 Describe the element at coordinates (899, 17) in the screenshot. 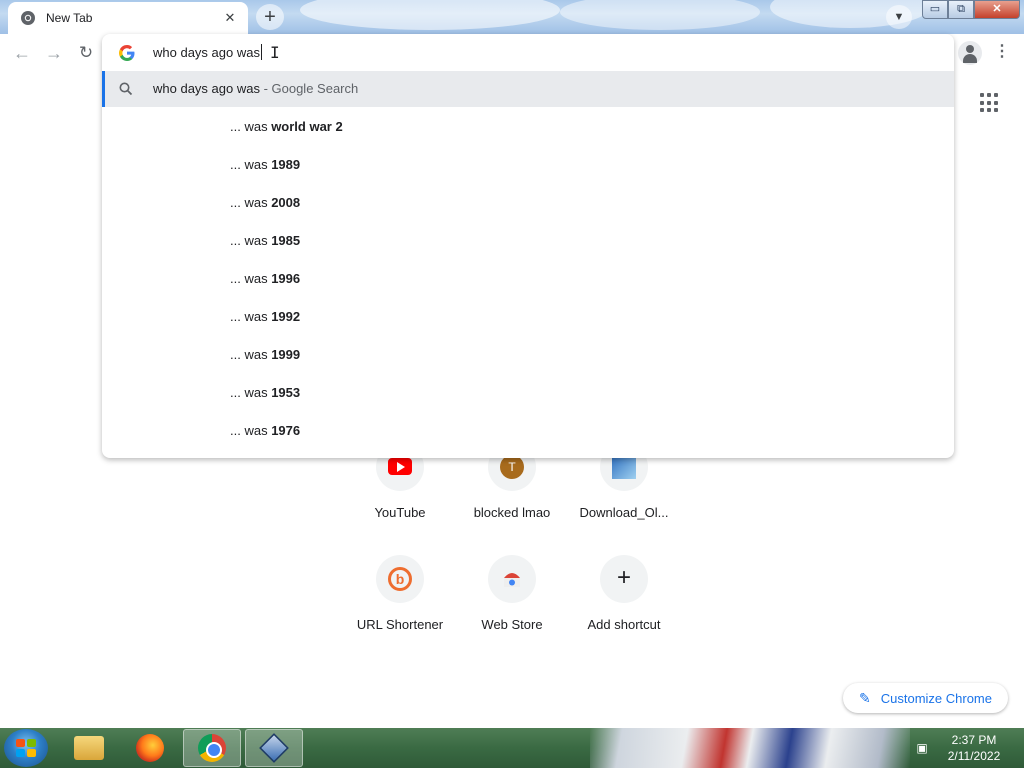

I see `chevron-down-icon: ▼` at that location.